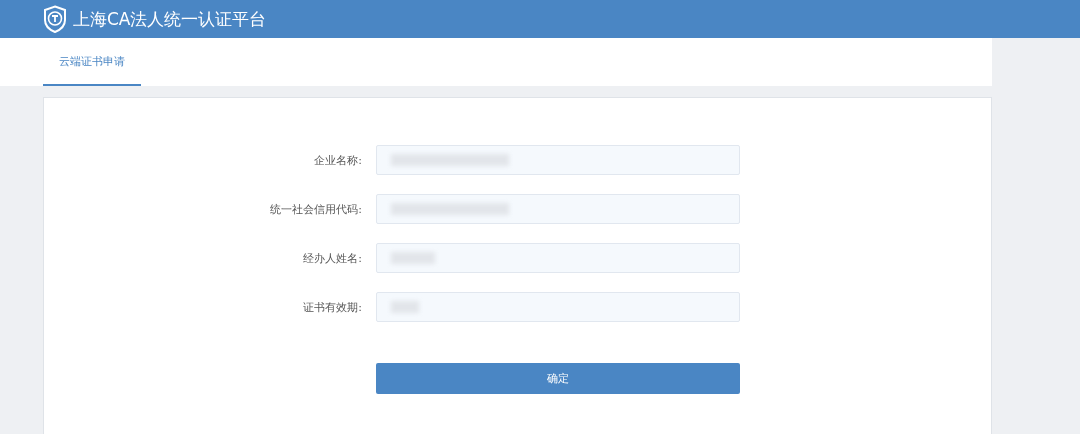  Describe the element at coordinates (338, 160) in the screenshot. I see `field-label: 企业名称:` at that location.